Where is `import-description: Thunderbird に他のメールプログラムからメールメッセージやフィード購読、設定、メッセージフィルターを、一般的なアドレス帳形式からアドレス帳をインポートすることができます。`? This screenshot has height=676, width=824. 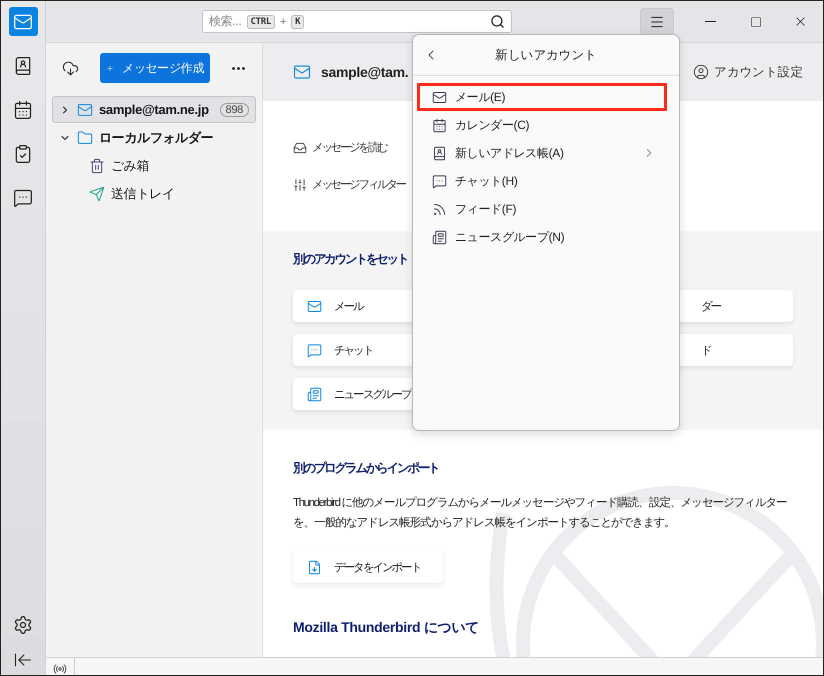 import-description: Thunderbird に他のメールプログラムからメールメッセージやフィード購読、設定、メッセージフィルターを、一般的なアドレス帳形式からアドレス帳をインポートすることができます。 is located at coordinates (540, 513).